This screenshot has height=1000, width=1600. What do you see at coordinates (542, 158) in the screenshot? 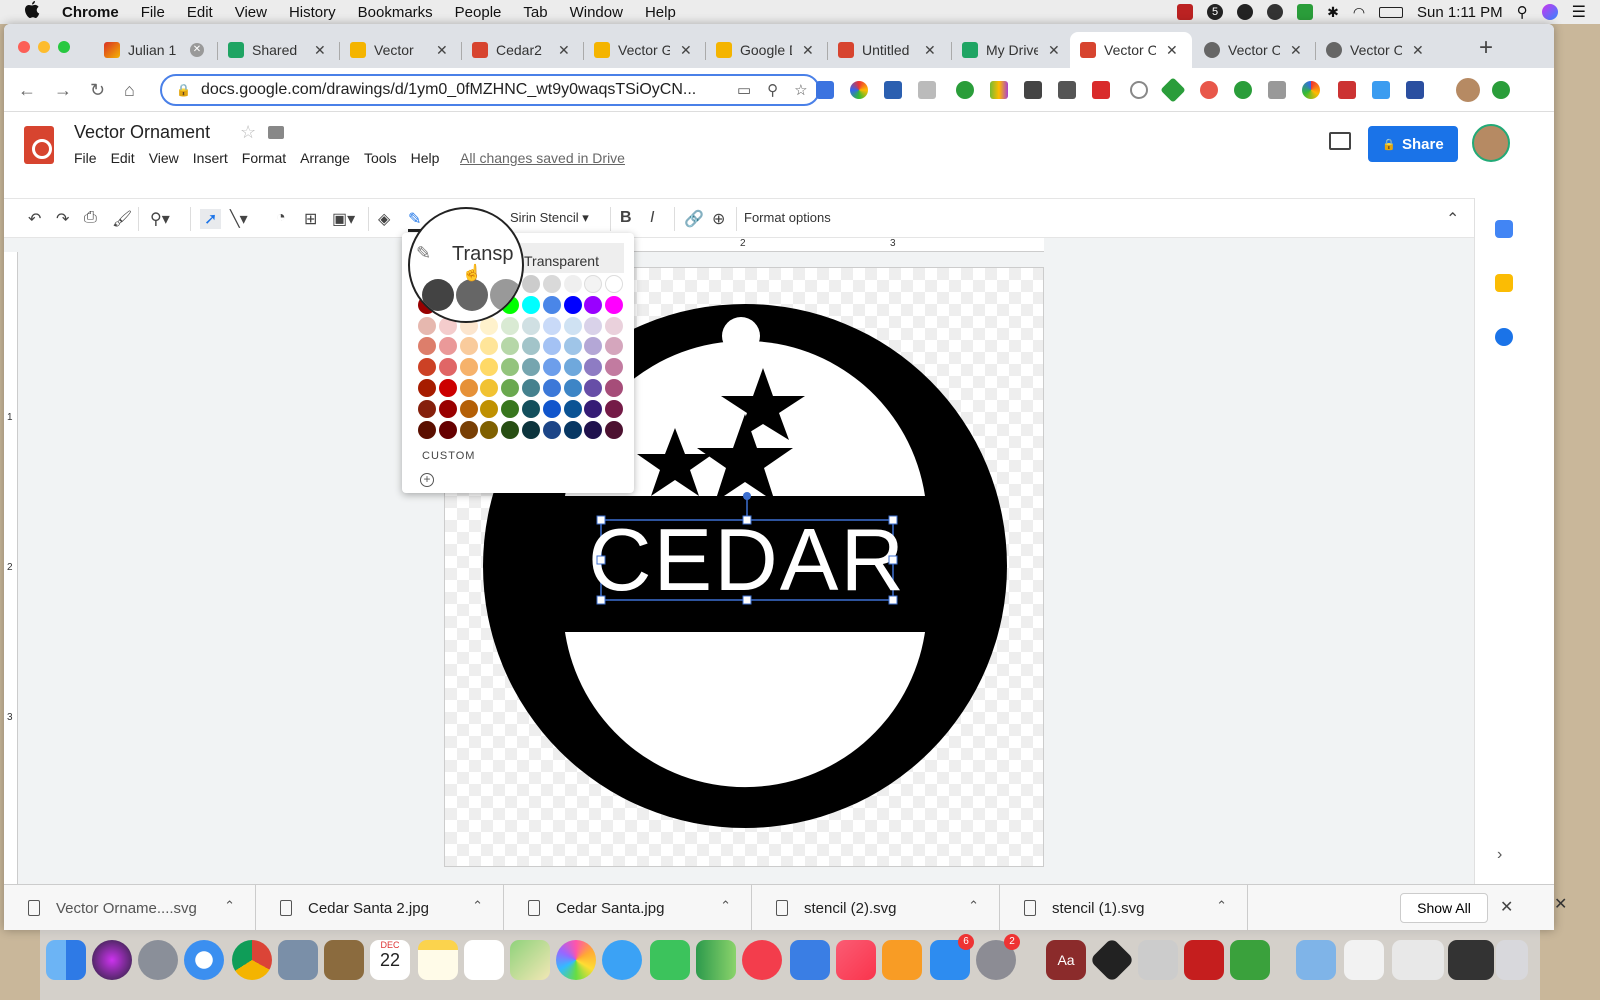
I see `save-status: All changes saved in Drive` at bounding box center [542, 158].